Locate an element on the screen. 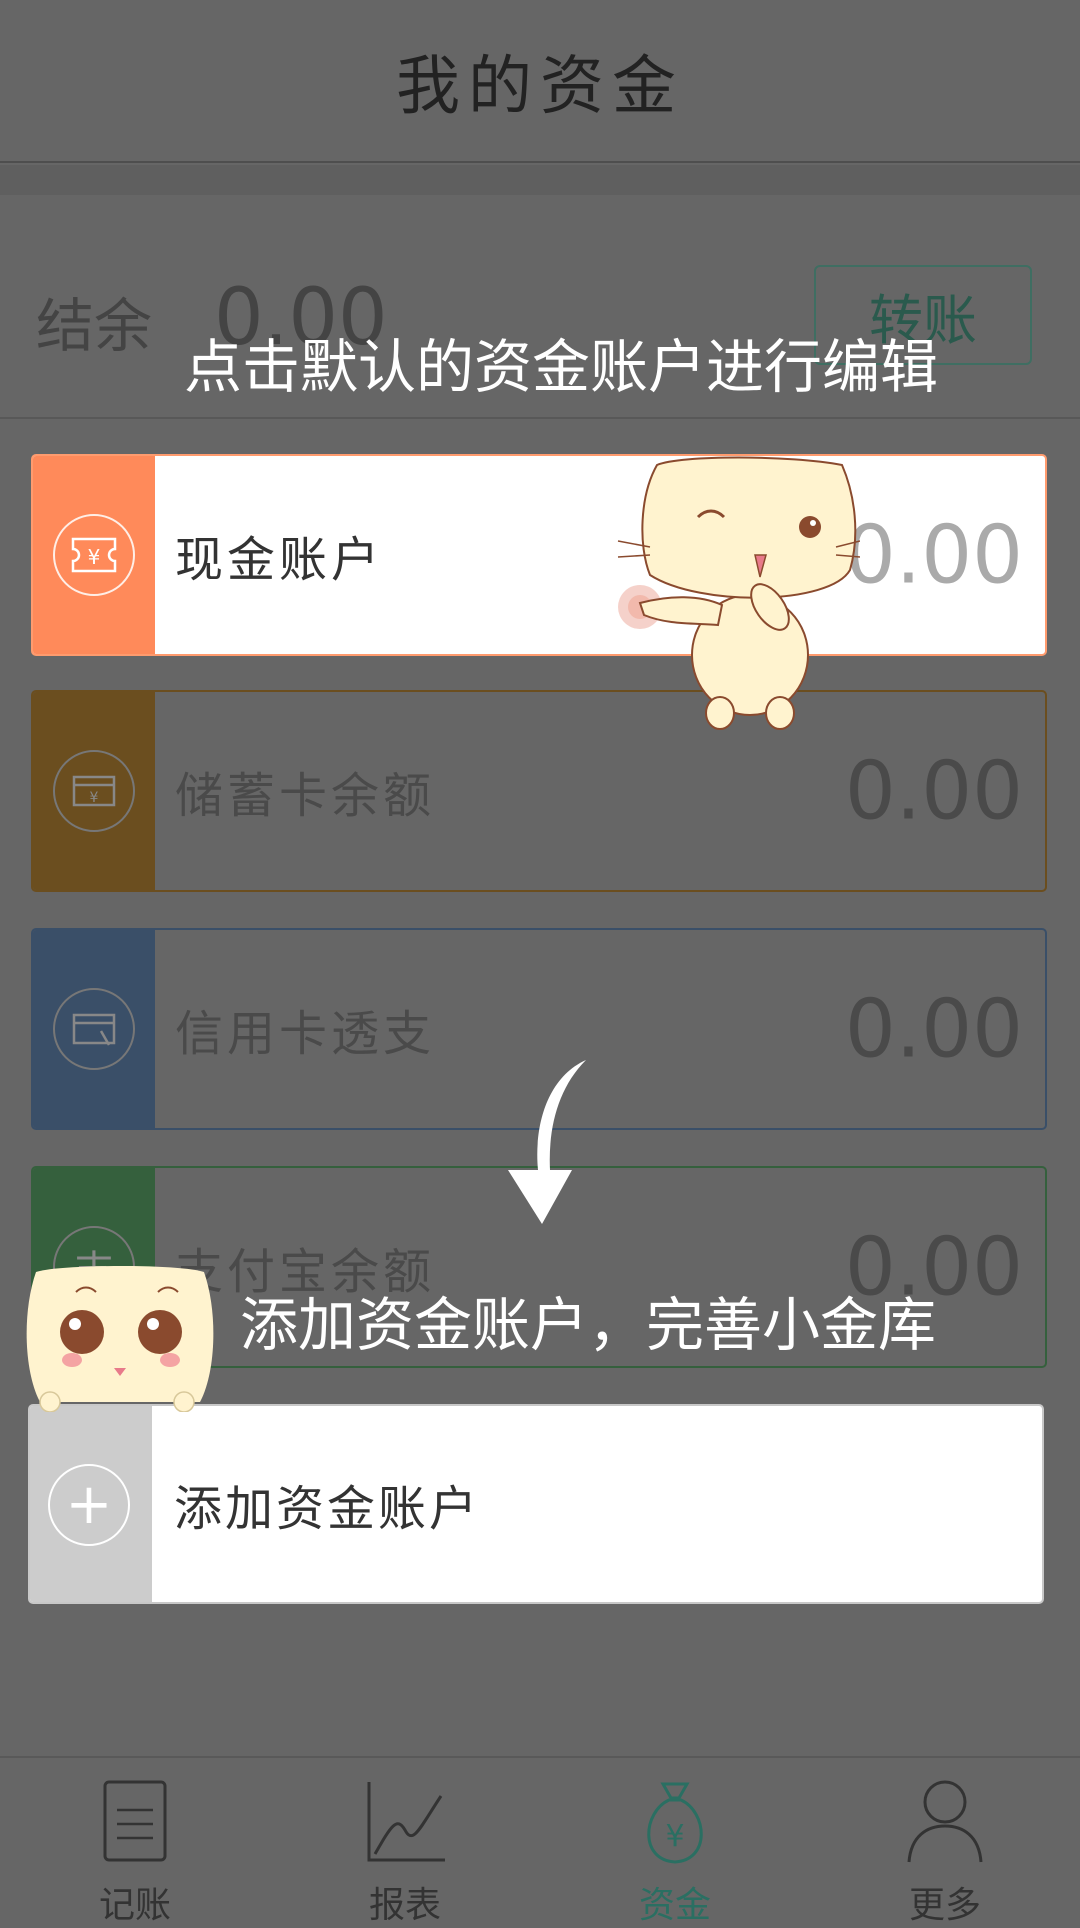 This screenshot has height=1928, width=1080. tab-label: 资金 is located at coordinates (674, 1905).